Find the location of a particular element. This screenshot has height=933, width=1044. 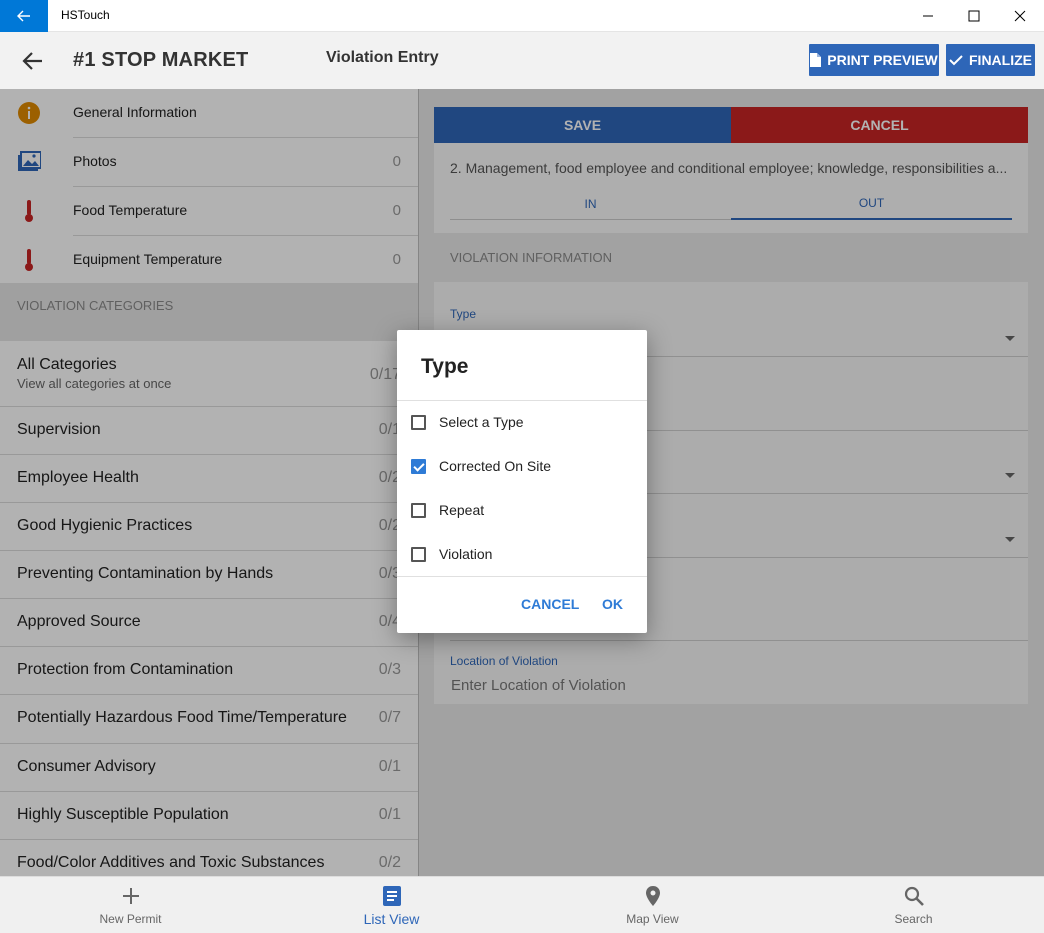

window-title: HSTouch is located at coordinates (85, 15).